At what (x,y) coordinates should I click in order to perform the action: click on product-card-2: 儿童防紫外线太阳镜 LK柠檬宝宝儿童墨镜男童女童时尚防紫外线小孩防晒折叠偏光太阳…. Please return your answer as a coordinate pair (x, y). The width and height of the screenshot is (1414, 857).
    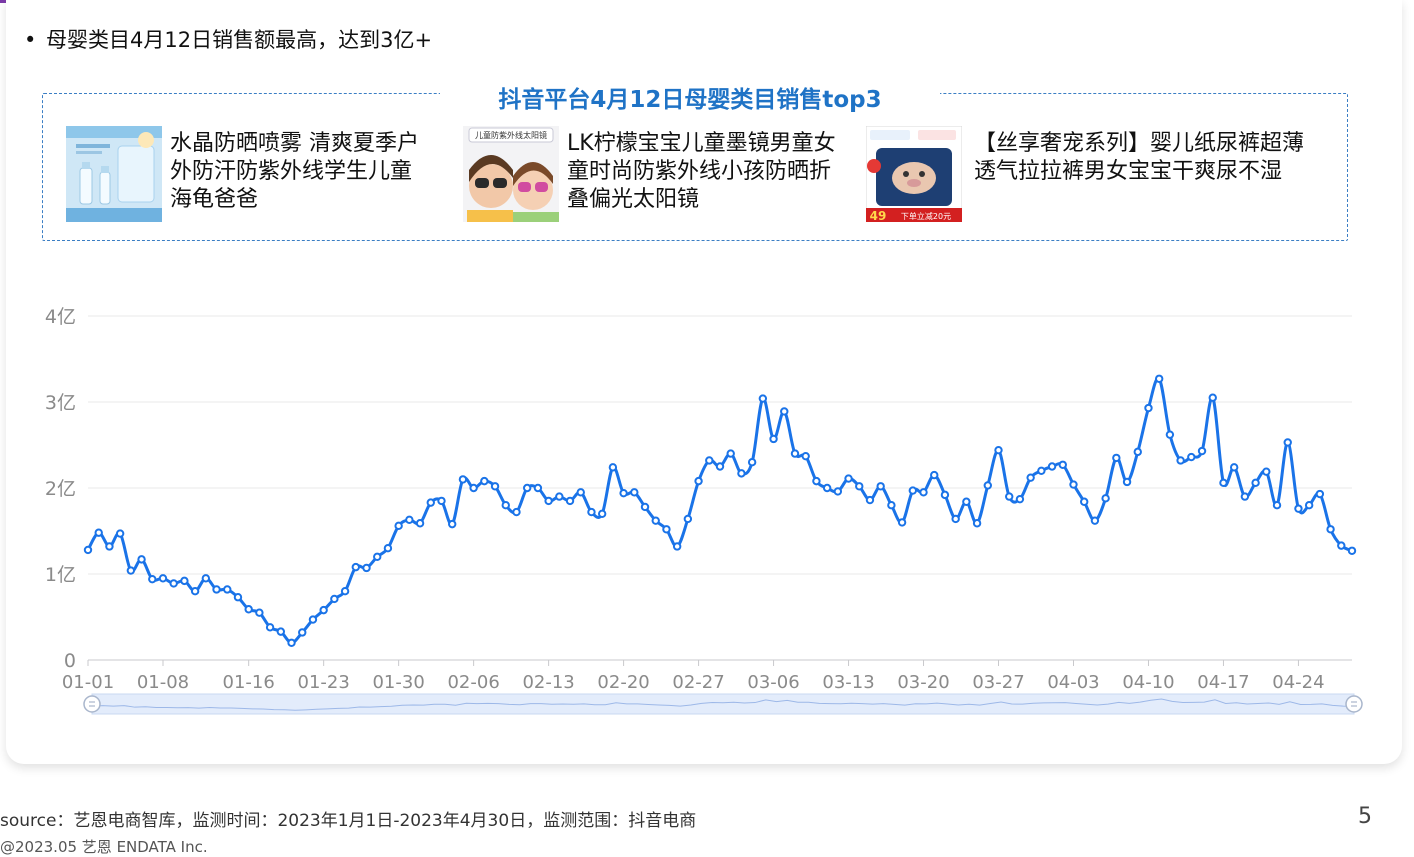
    Looking at the image, I should click on (653, 174).